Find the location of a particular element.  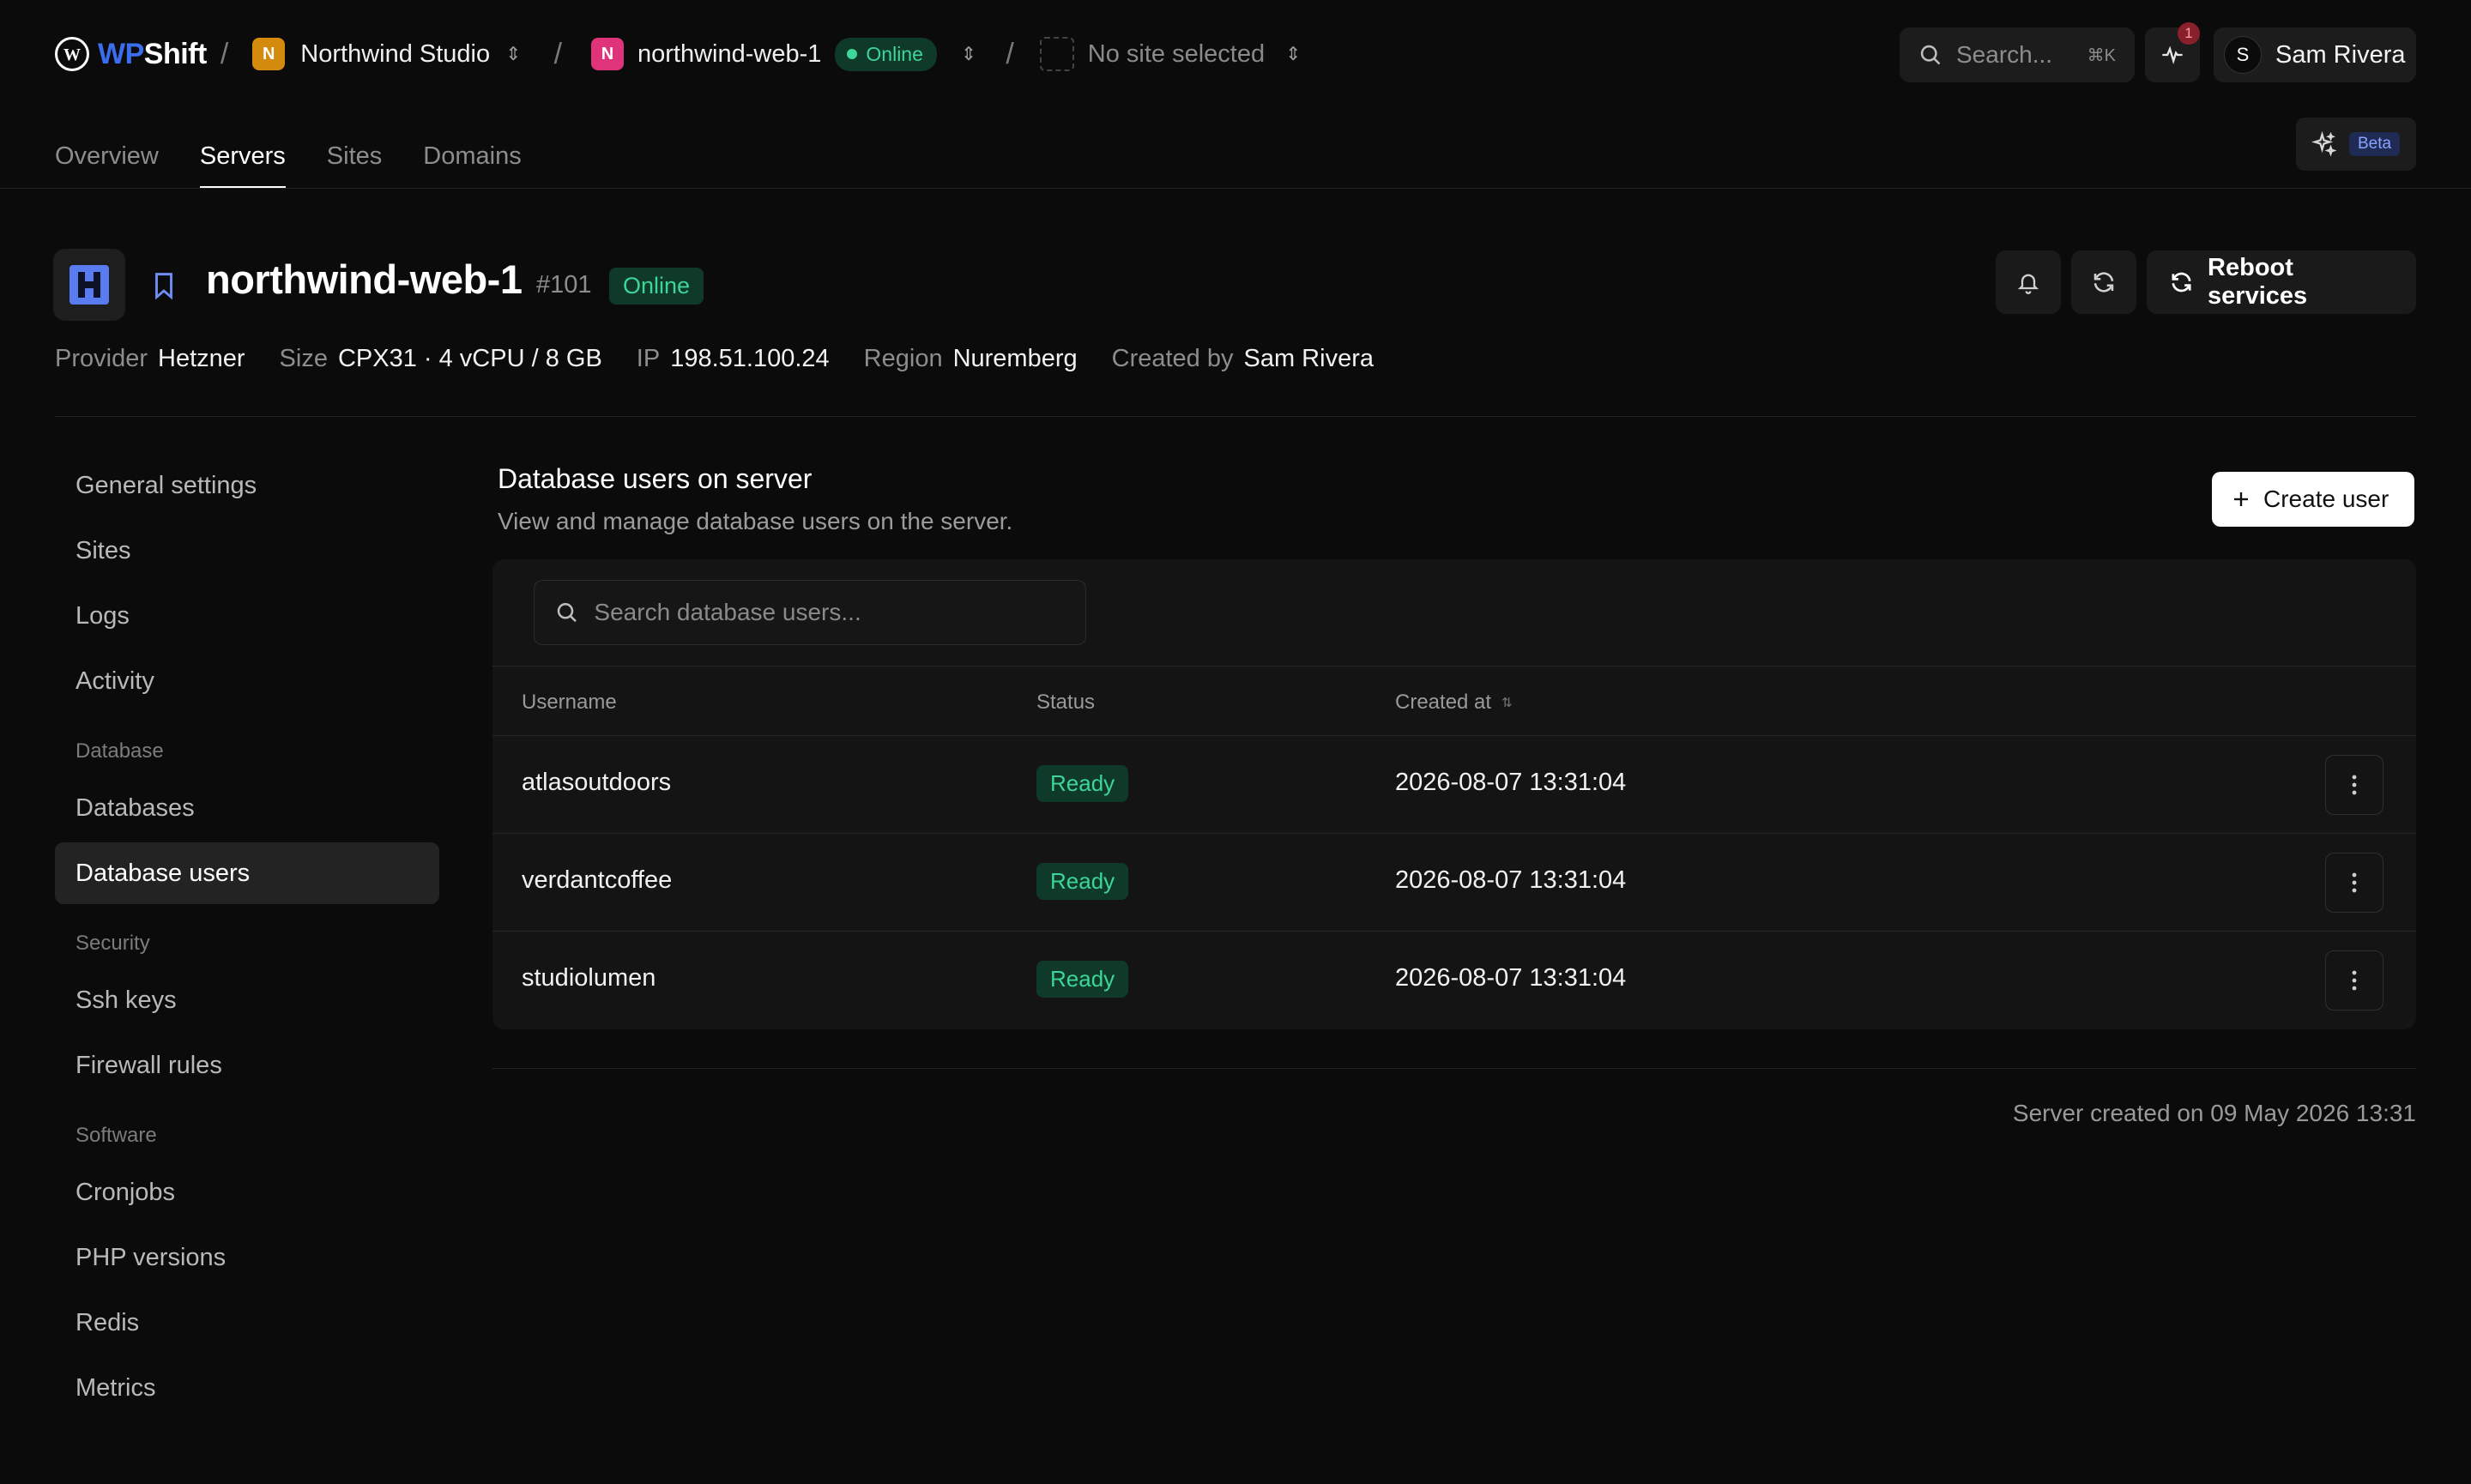

tab-overview: Overview is located at coordinates (107, 159).